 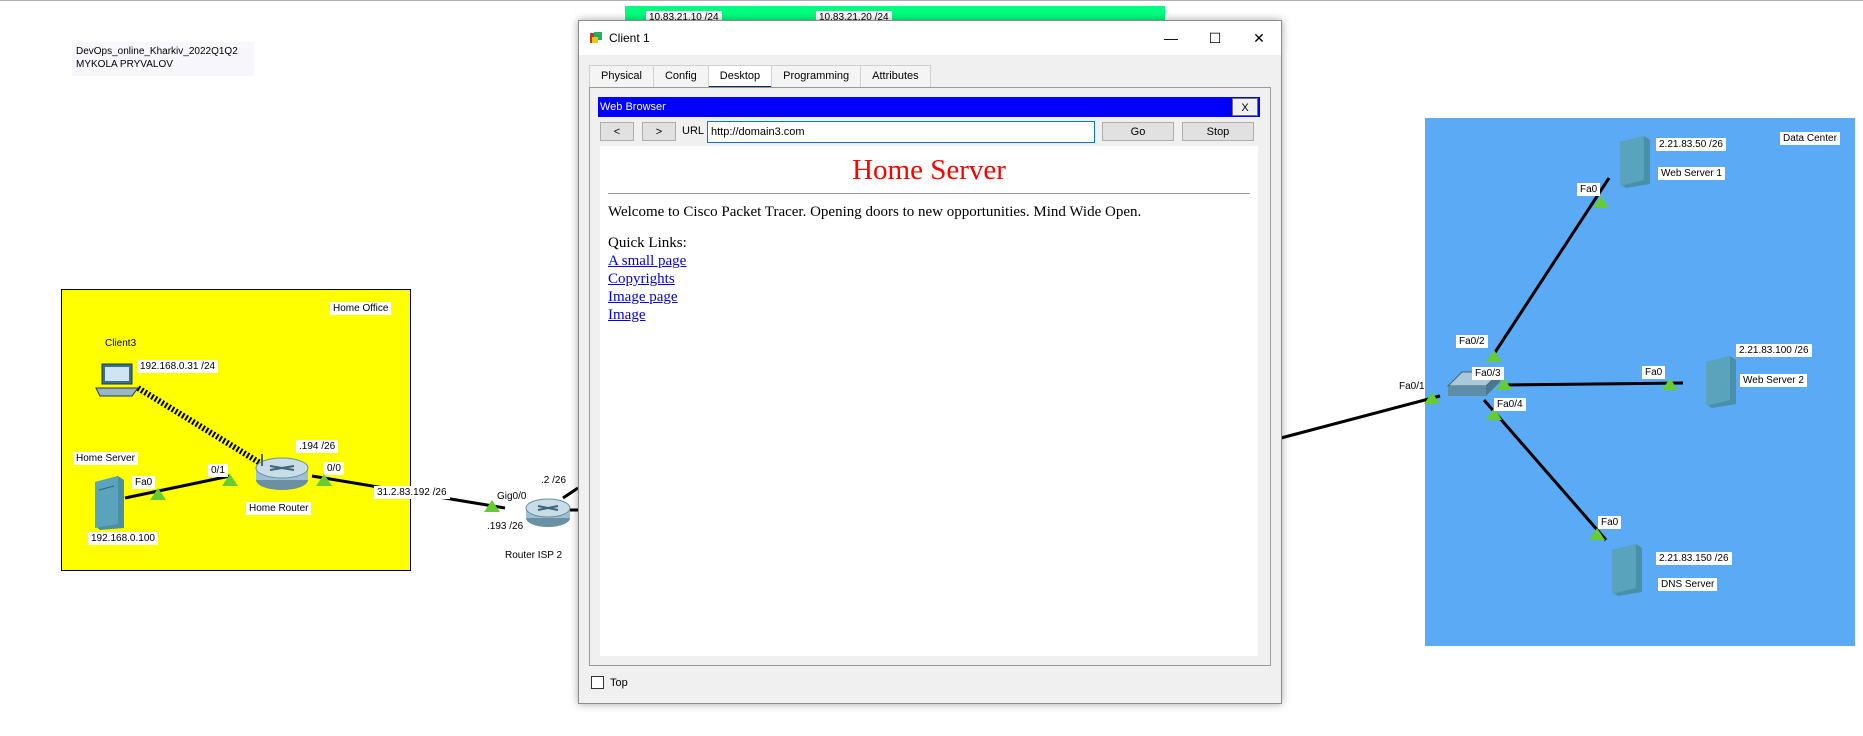 I want to click on wireless-link, so click(x=201, y=427).